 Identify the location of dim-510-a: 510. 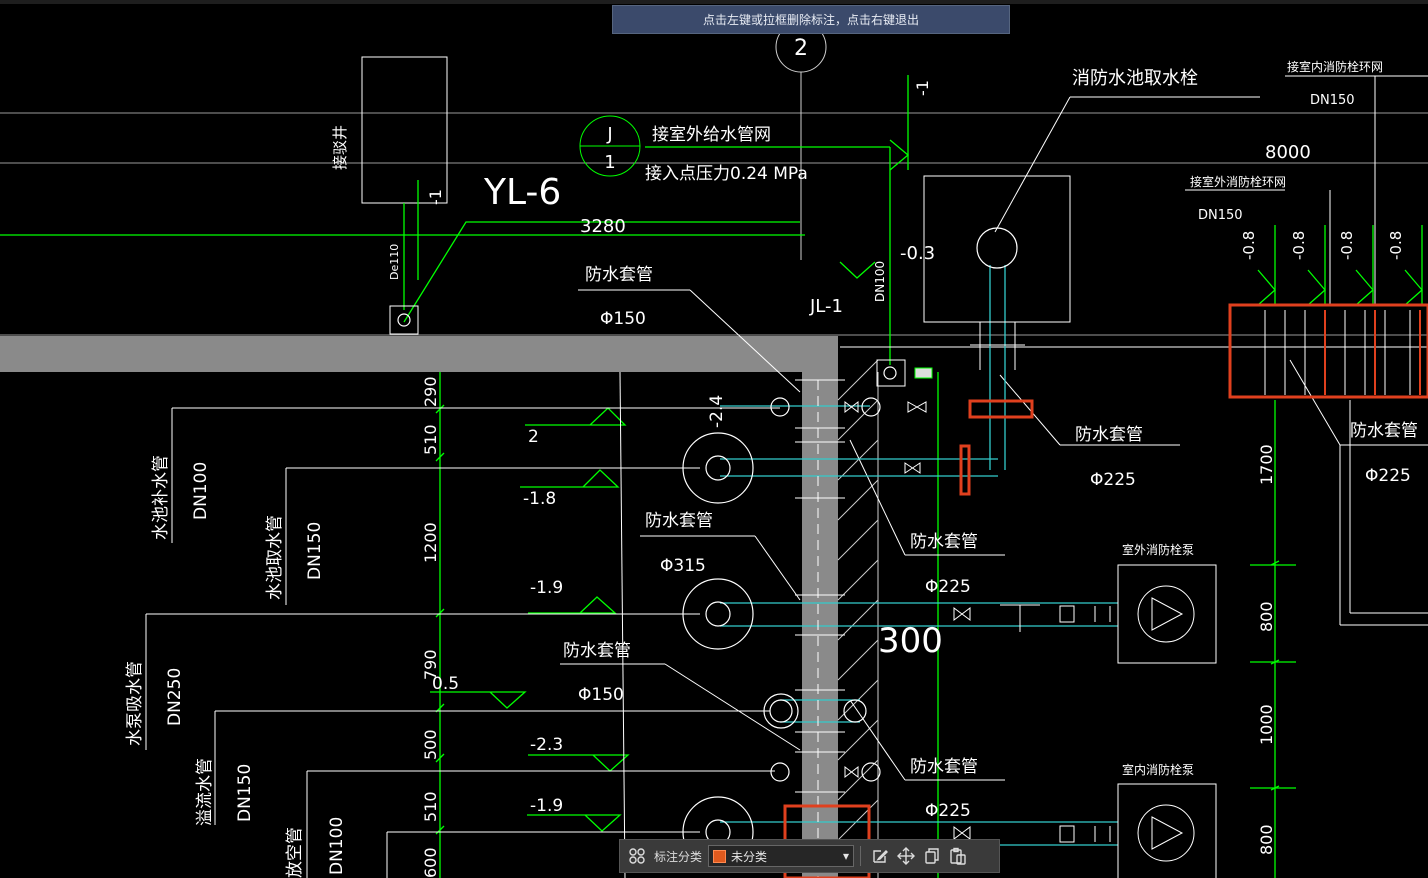
(430, 439).